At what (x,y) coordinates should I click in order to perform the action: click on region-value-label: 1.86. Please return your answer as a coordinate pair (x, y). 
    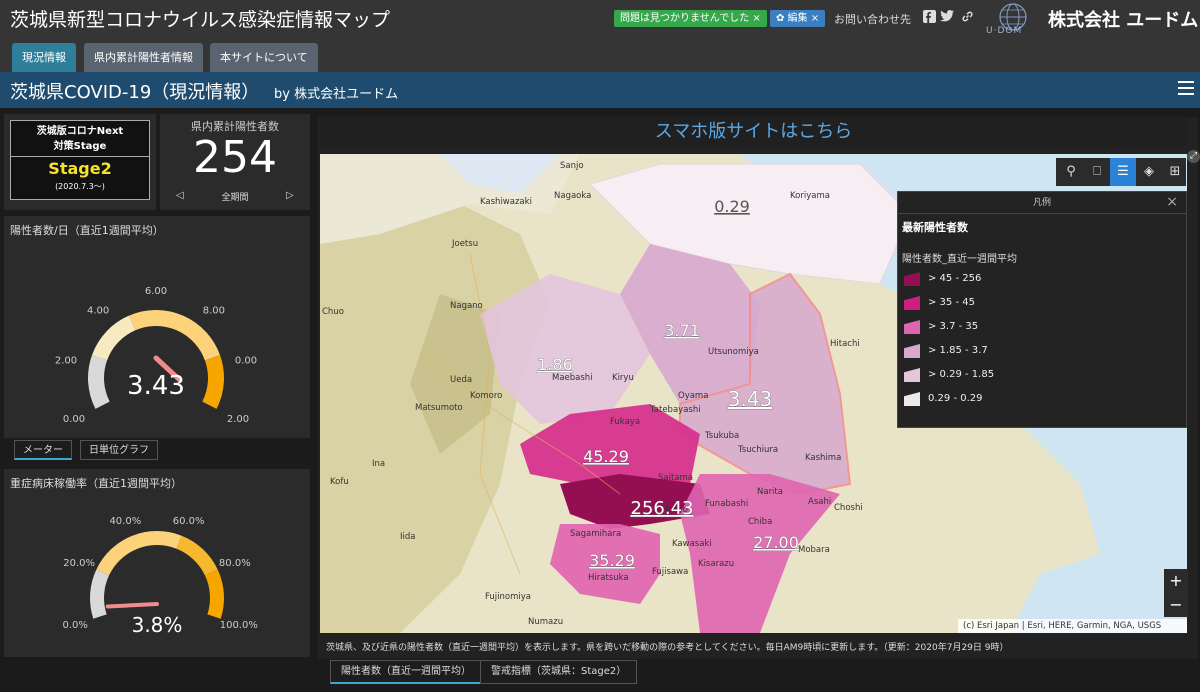
    Looking at the image, I should click on (555, 364).